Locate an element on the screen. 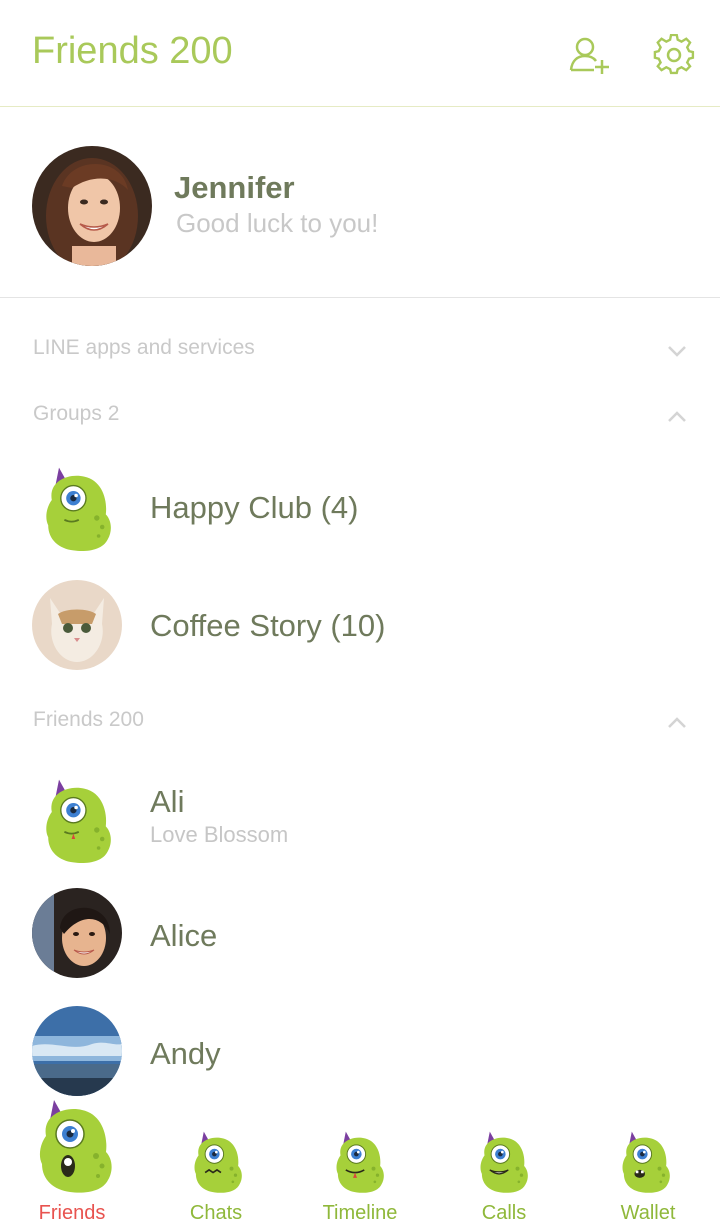  group-row-coffee-story: Coffee Story (10) is located at coordinates (360, 625).